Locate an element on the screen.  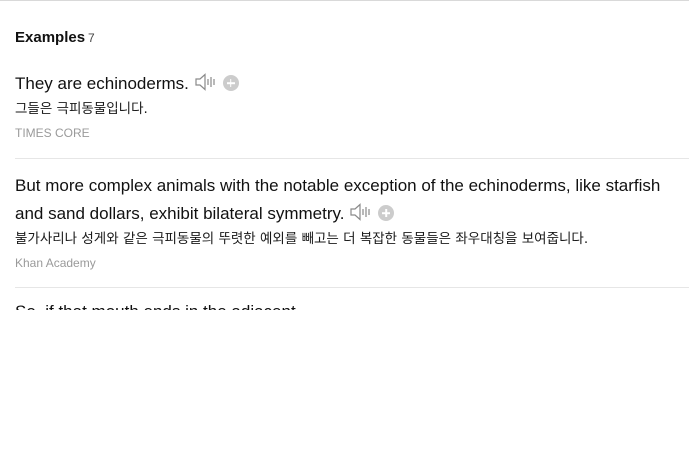
example-korean: 그들은 극피동물입니다. is located at coordinates (81, 109).